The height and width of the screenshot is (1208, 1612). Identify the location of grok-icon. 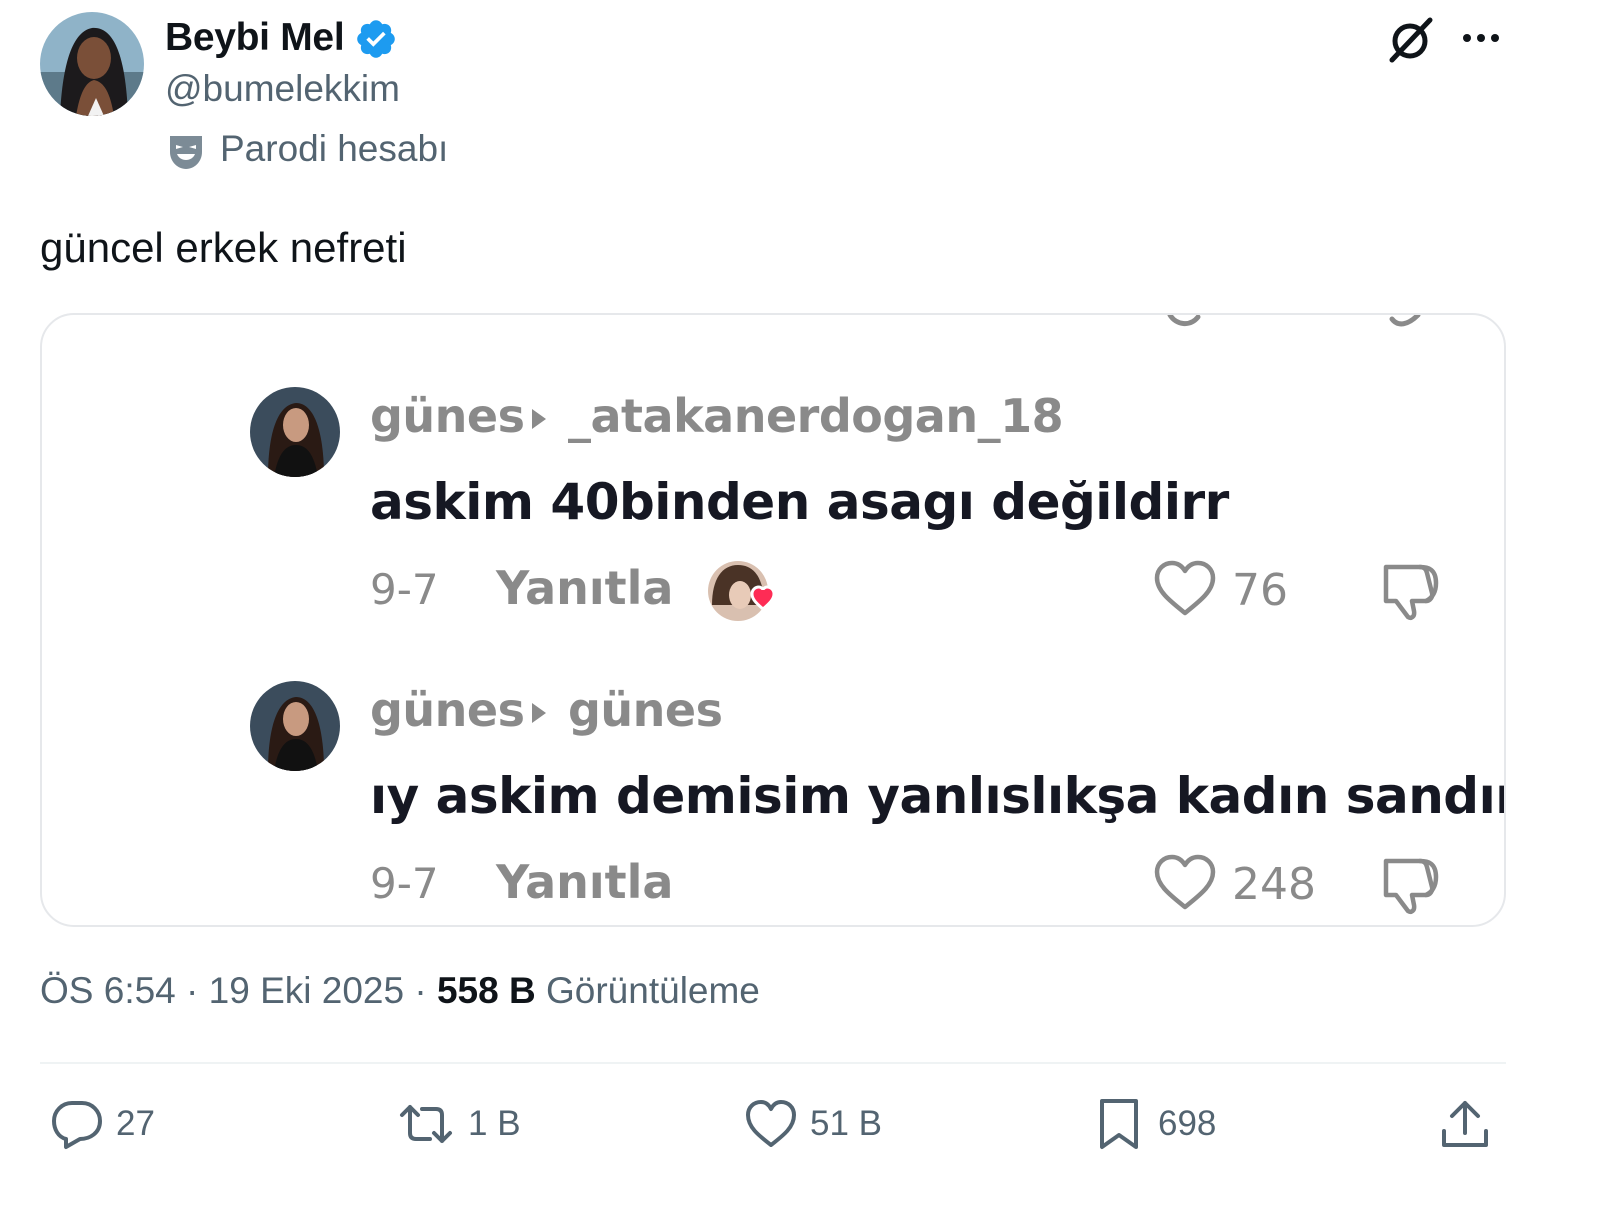
(1411, 40).